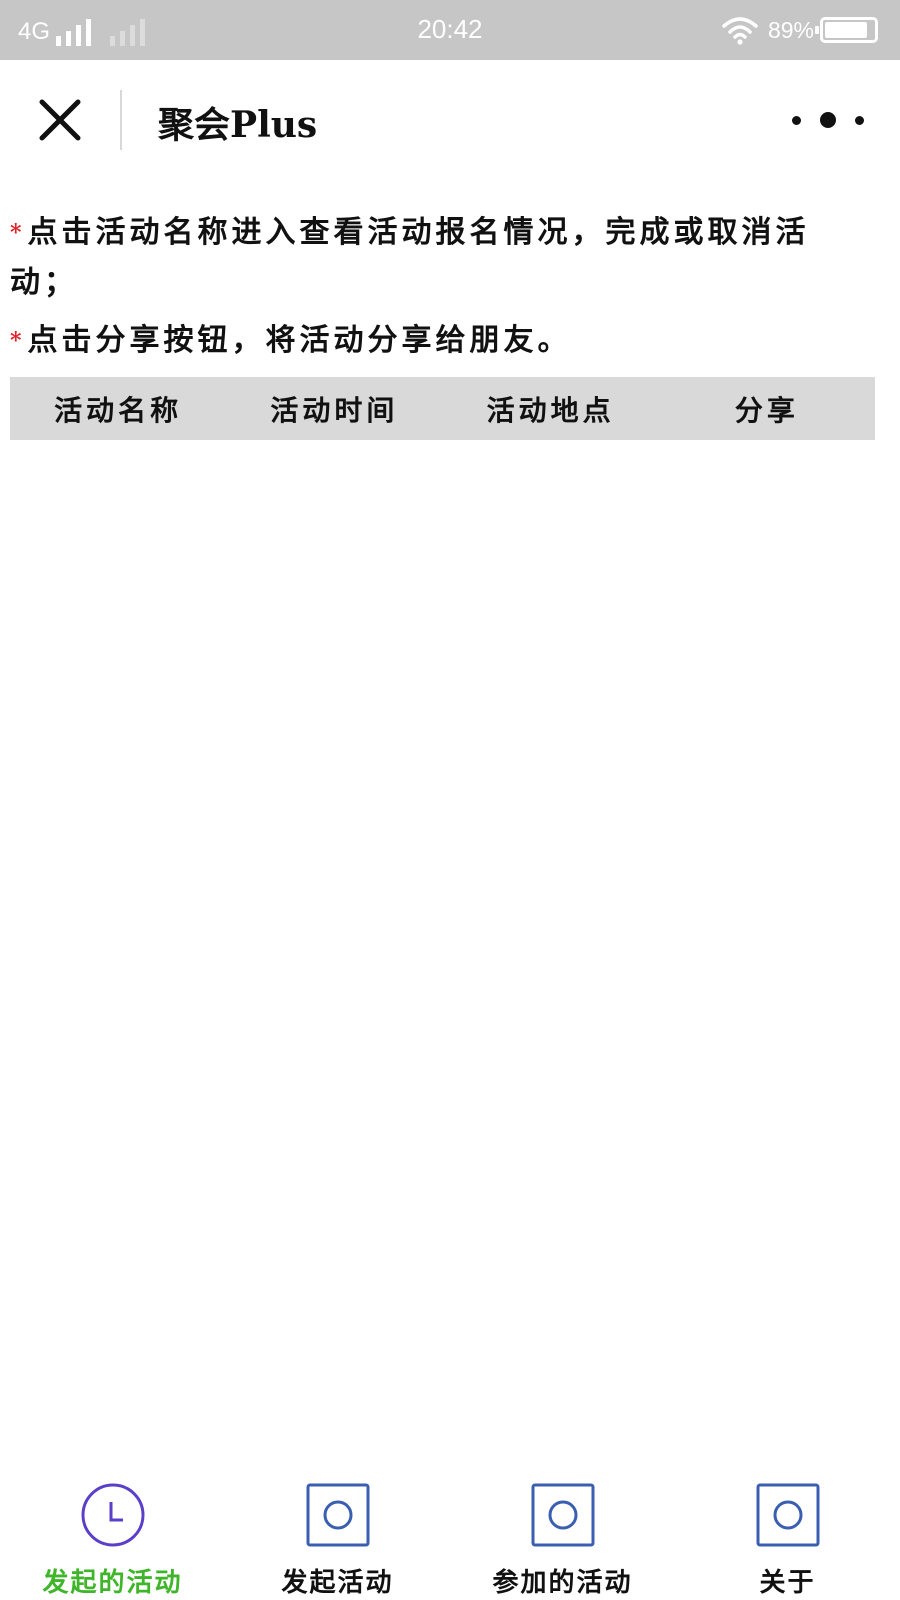 Image resolution: width=900 pixels, height=1600 pixels. Describe the element at coordinates (238, 125) in the screenshot. I see `page-title: 聚会Plus` at that location.